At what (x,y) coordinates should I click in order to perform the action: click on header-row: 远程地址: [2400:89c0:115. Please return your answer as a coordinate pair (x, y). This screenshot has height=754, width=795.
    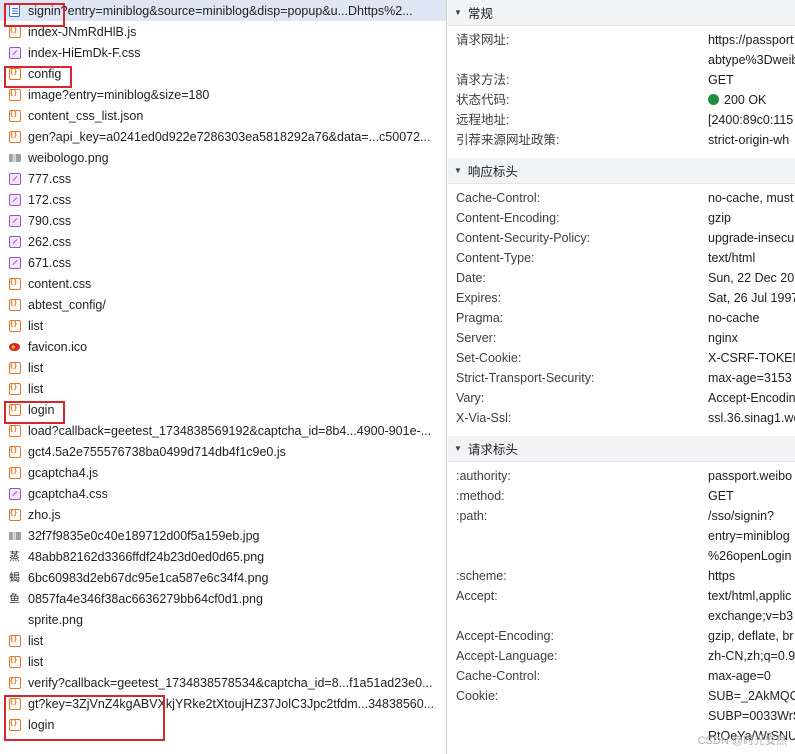
    Looking at the image, I should click on (621, 120).